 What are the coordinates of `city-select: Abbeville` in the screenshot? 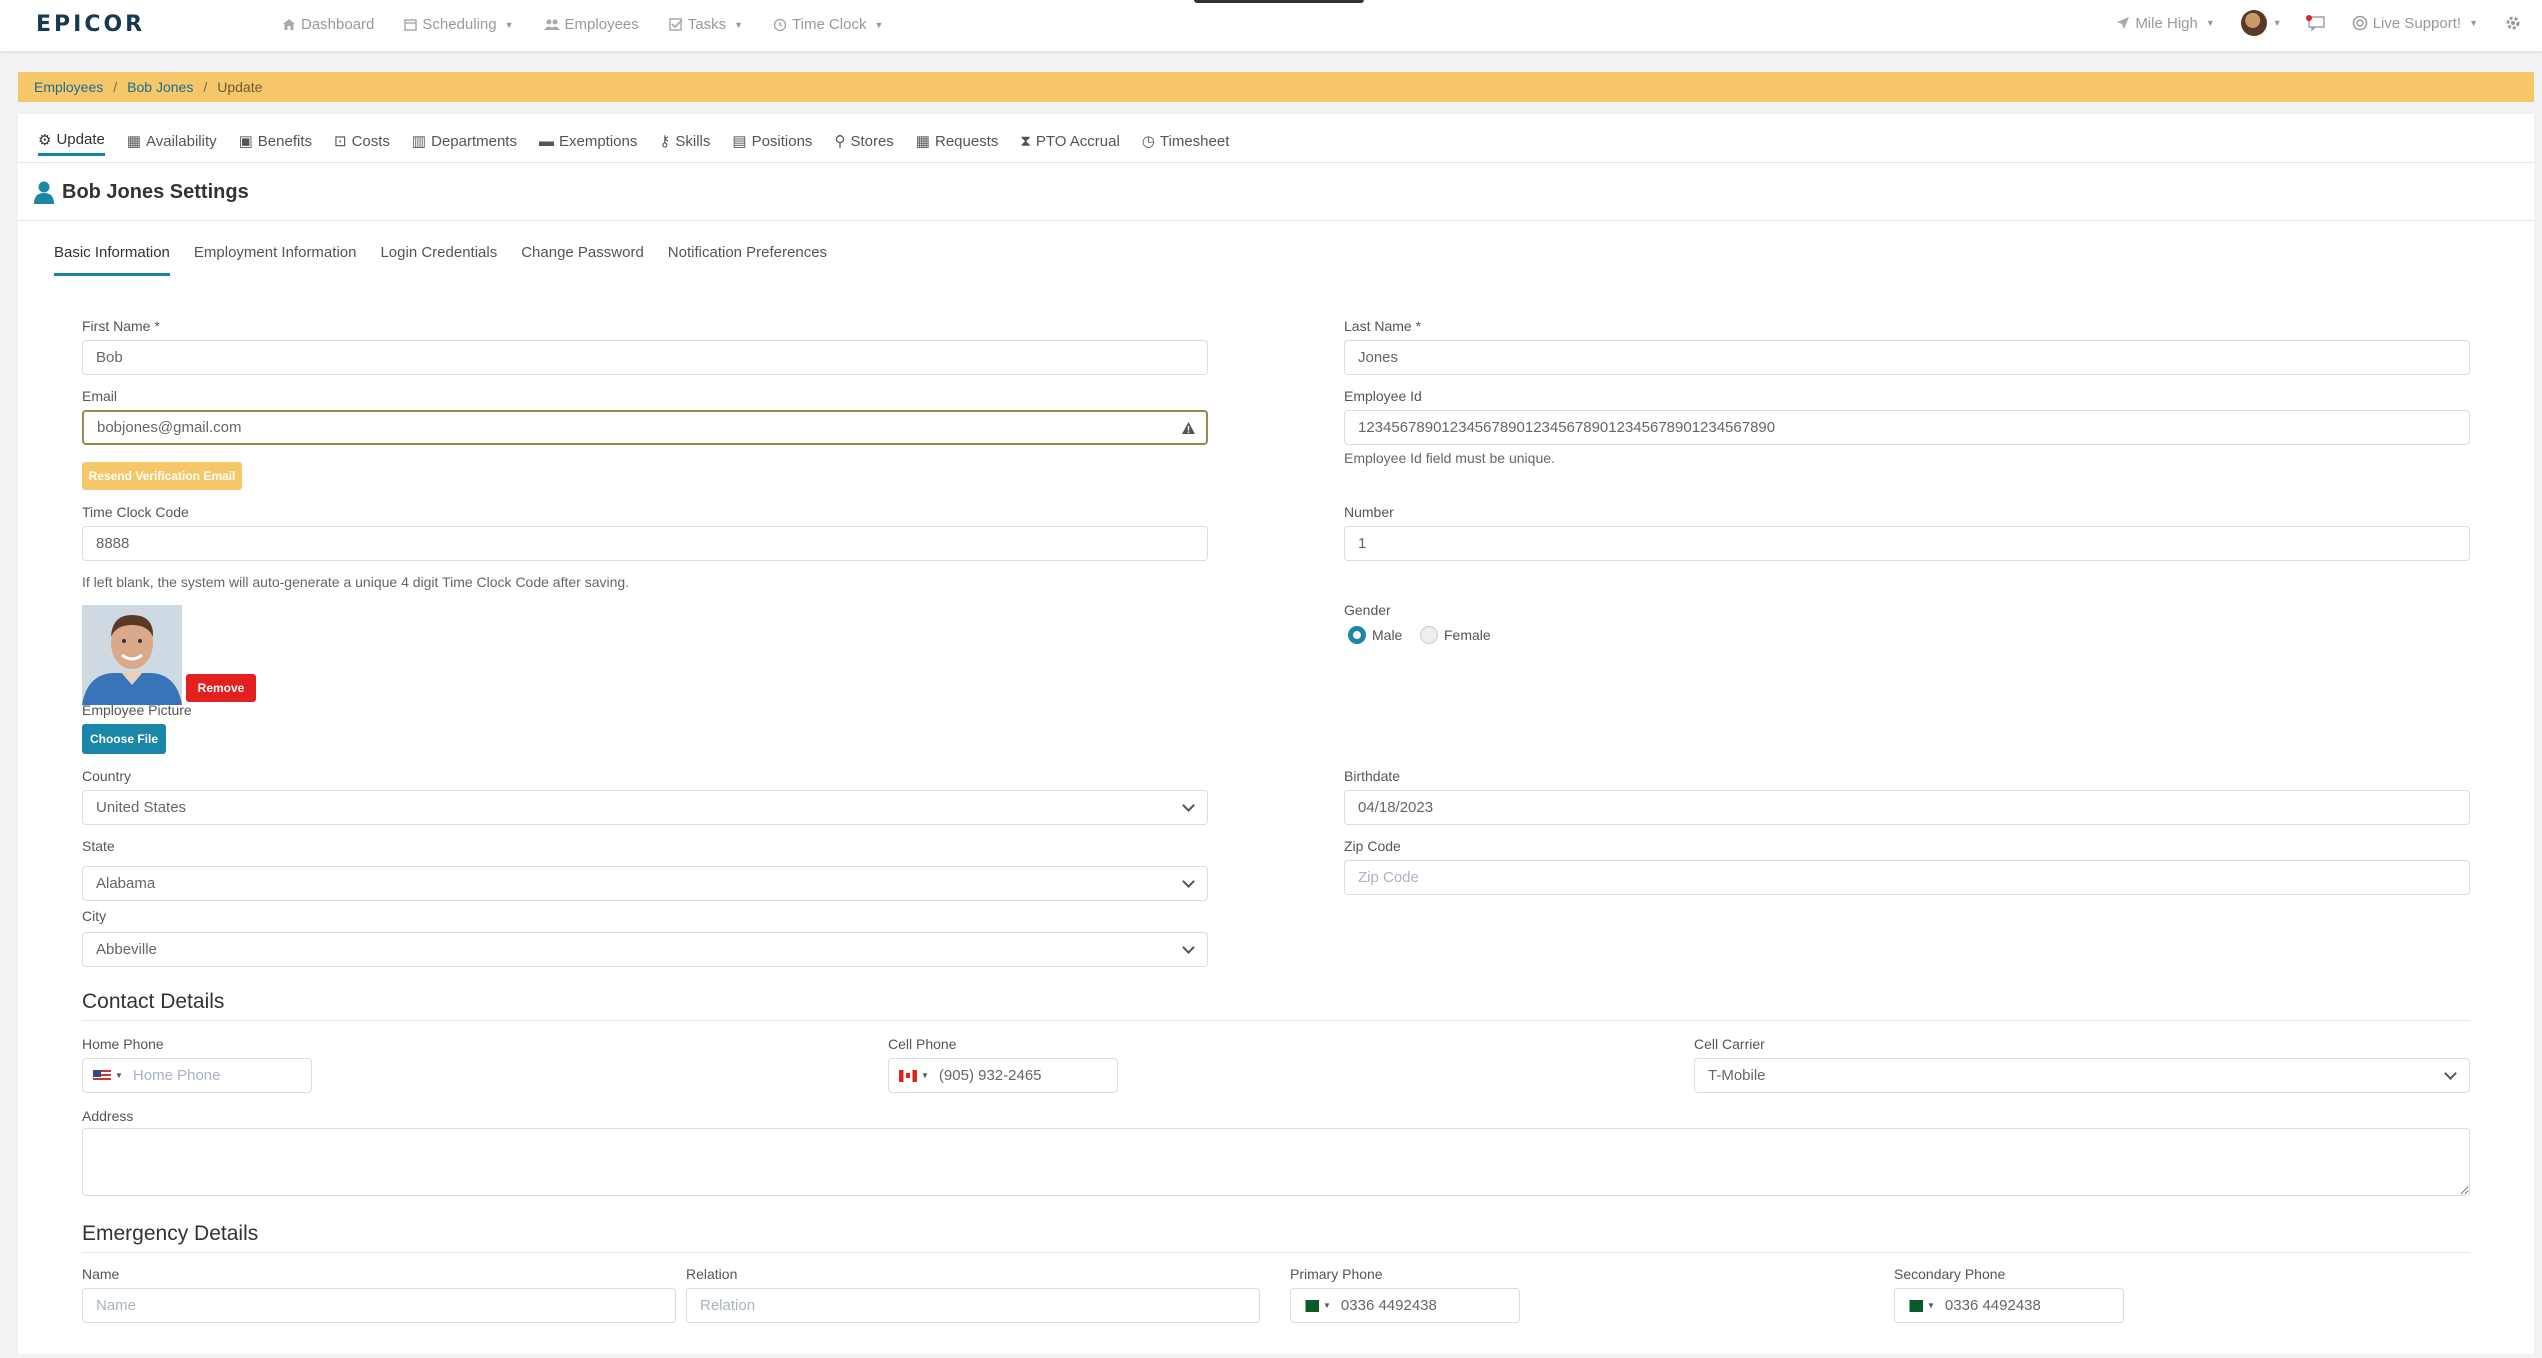 It's located at (645, 949).